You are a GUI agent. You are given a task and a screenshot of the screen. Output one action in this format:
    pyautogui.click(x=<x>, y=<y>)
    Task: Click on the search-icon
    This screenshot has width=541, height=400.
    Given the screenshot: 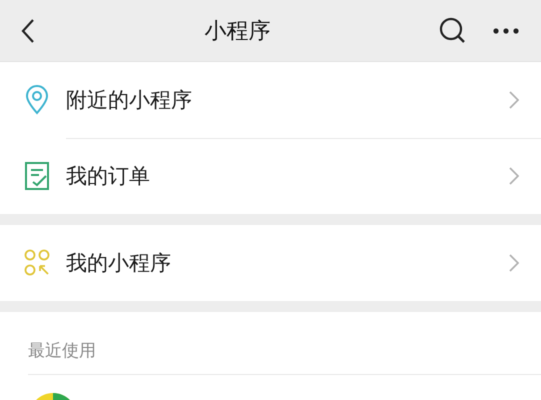 What is the action you would take?
    pyautogui.click(x=453, y=30)
    